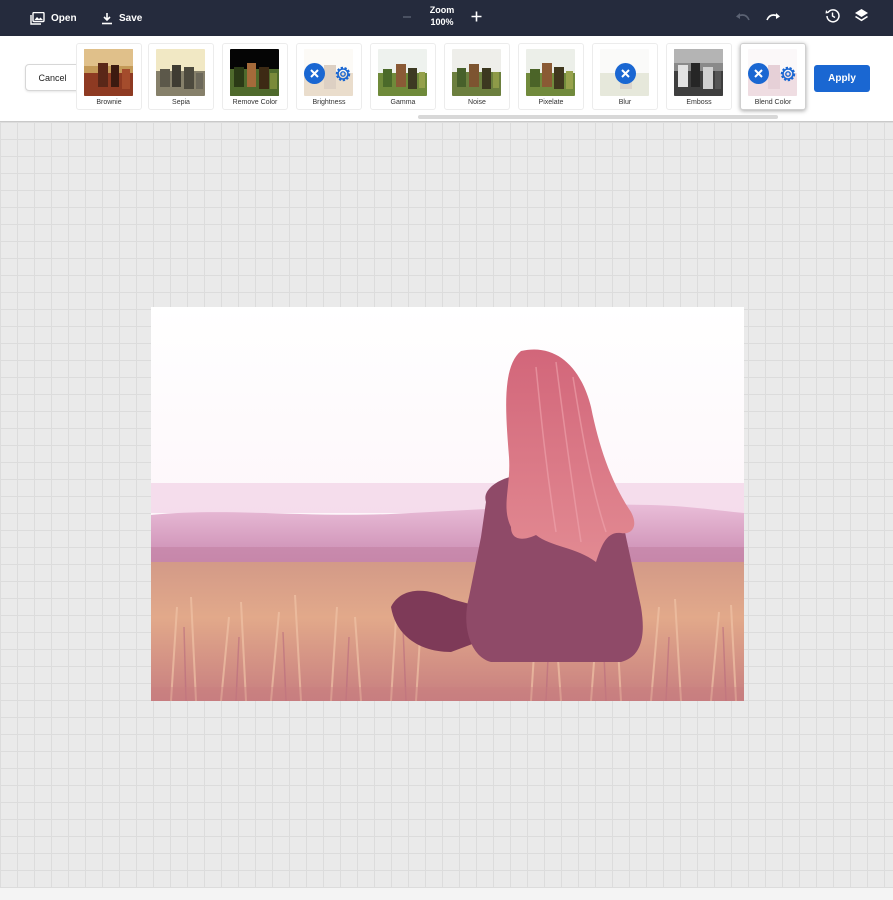 Image resolution: width=893 pixels, height=900 pixels. I want to click on zoom-label: Zoom, so click(442, 10).